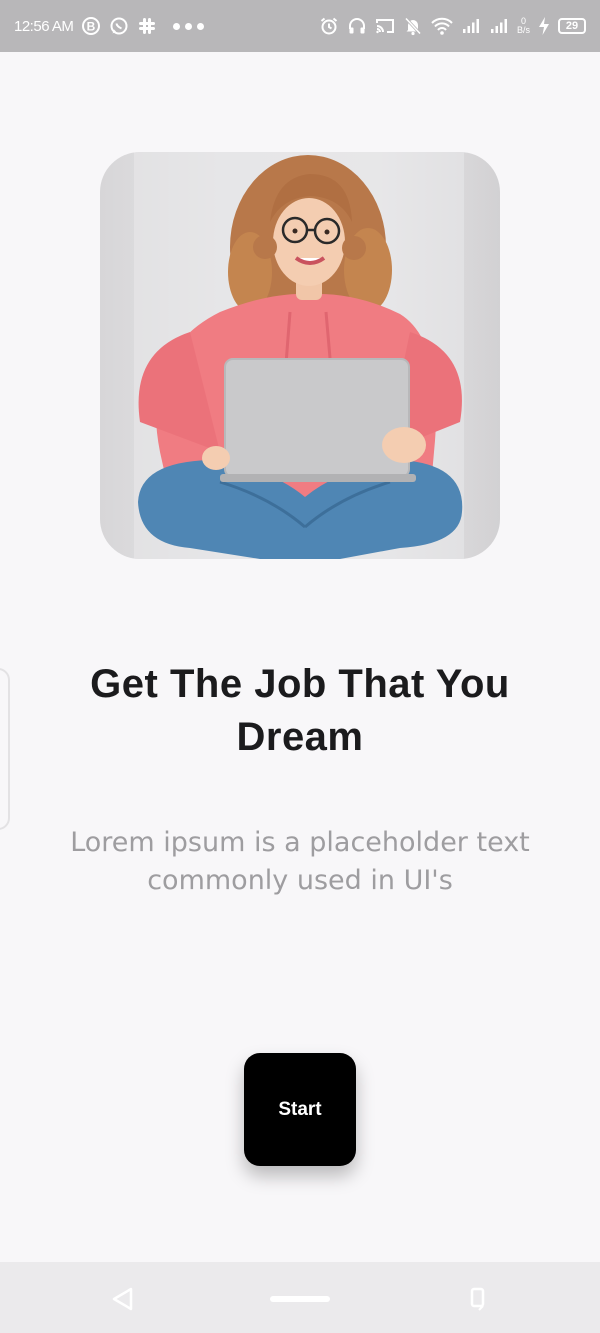  What do you see at coordinates (572, 26) in the screenshot?
I see `battery-icon: 29` at bounding box center [572, 26].